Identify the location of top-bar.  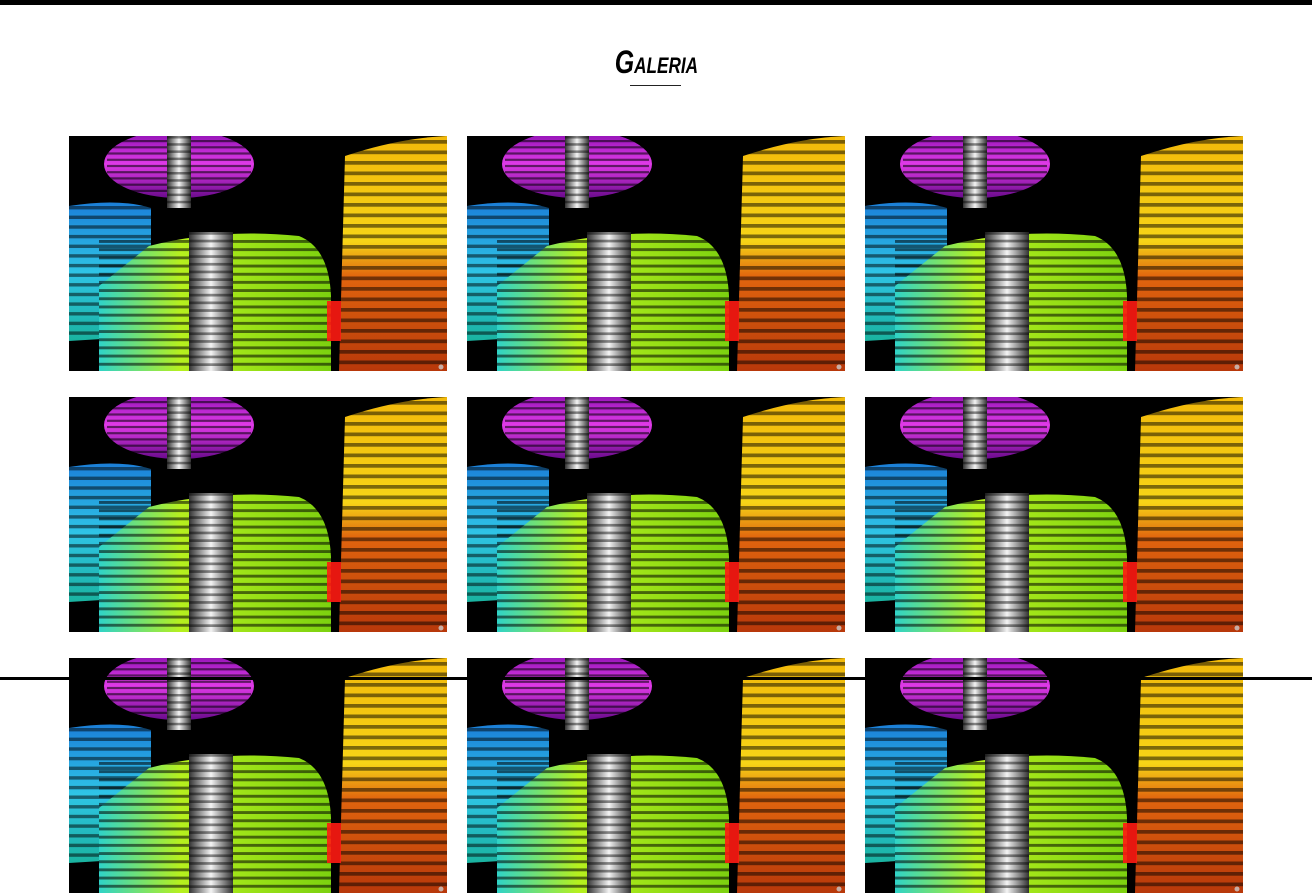
(656, 2).